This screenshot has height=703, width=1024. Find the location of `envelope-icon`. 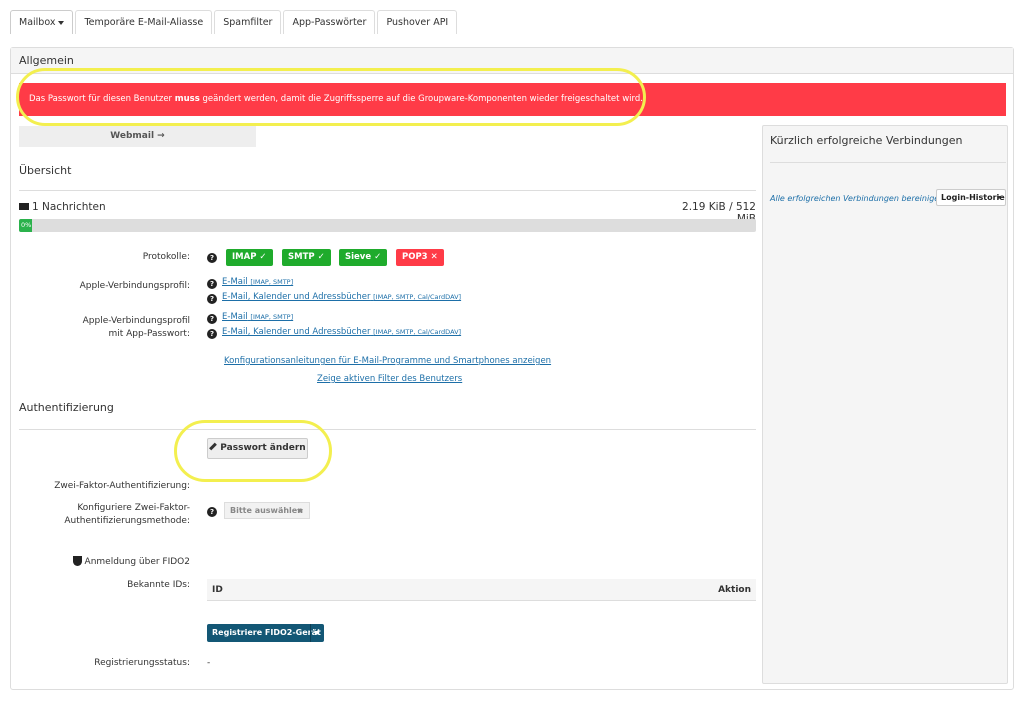

envelope-icon is located at coordinates (24, 206).